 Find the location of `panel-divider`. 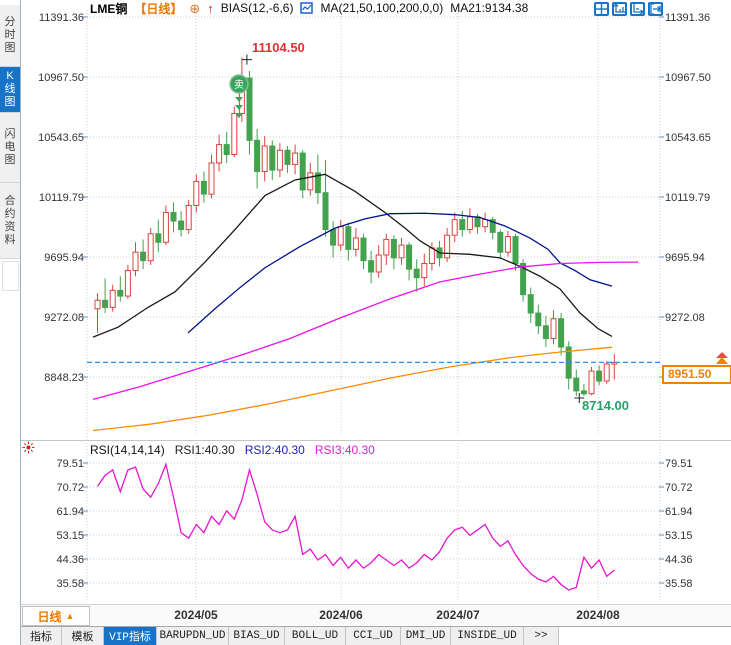

panel-divider is located at coordinates (376, 440).